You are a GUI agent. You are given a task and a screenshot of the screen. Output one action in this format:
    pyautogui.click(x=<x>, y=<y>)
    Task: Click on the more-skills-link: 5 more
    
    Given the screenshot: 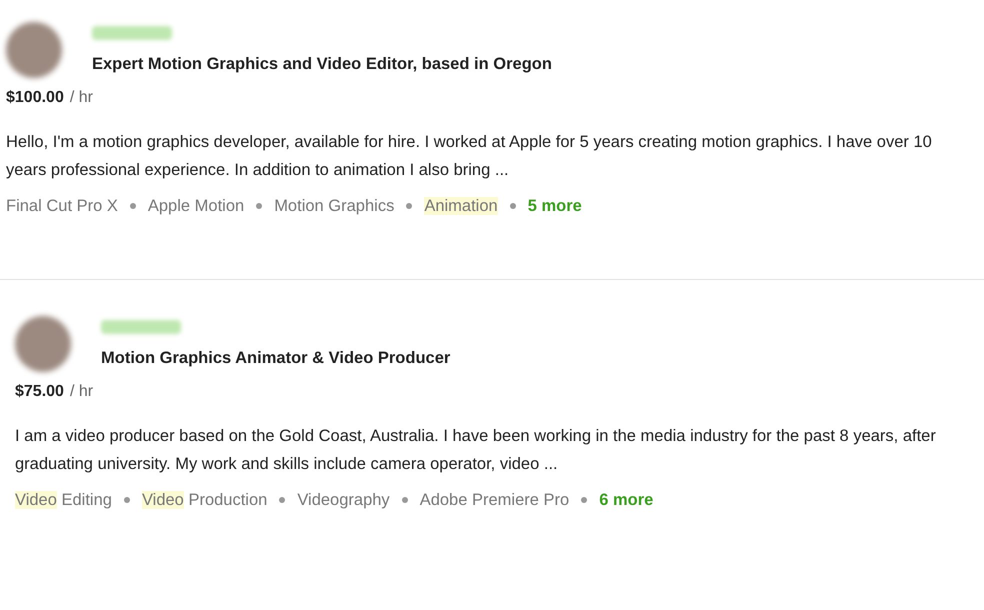 What is the action you would take?
    pyautogui.click(x=555, y=206)
    